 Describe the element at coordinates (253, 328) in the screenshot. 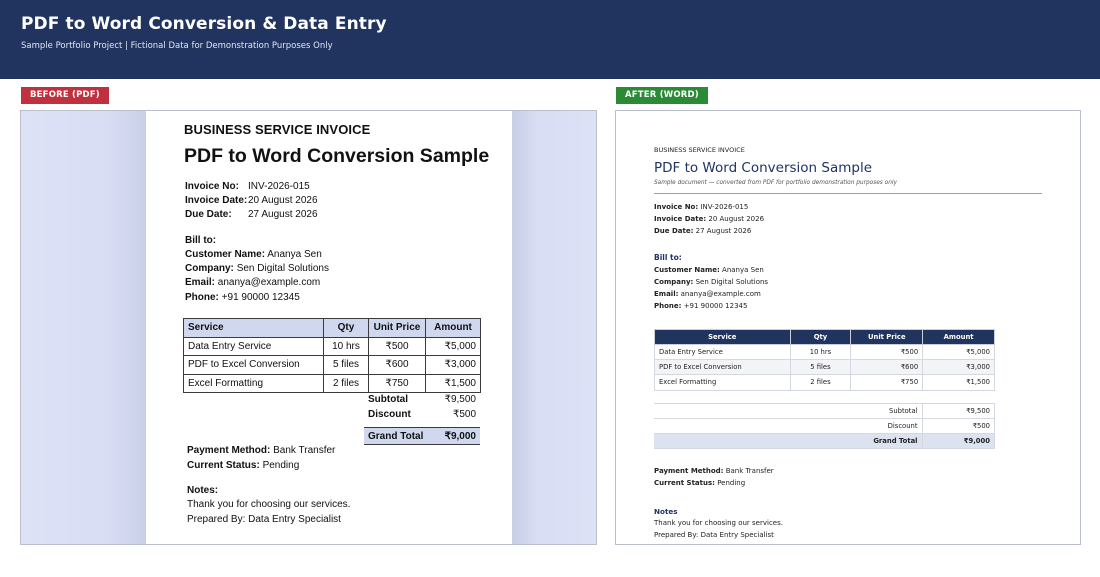

I see `pdf-col-service: Service` at that location.